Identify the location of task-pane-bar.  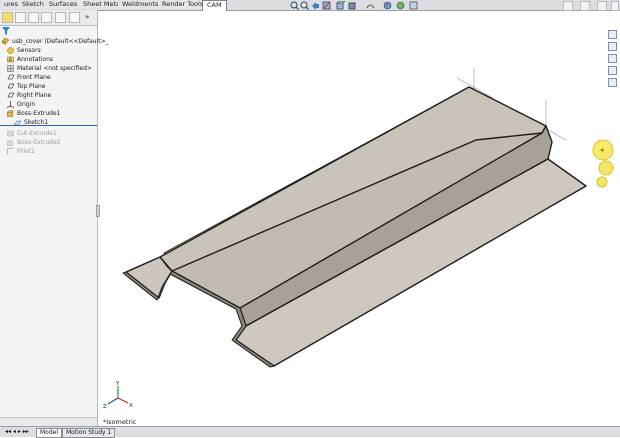
(612, 60).